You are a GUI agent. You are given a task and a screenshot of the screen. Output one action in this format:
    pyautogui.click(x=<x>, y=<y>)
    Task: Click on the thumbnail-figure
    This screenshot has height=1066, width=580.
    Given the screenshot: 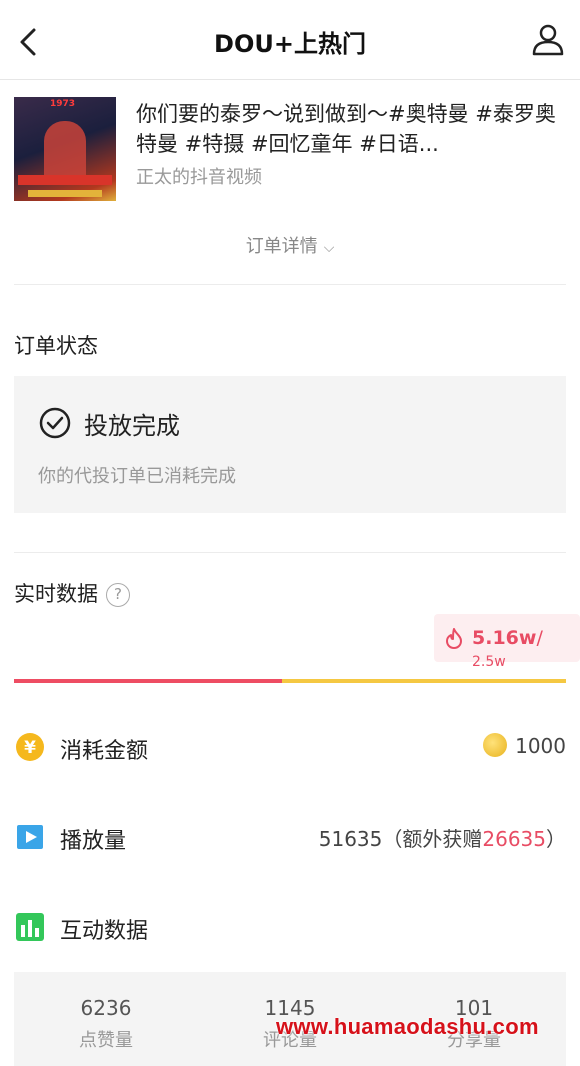 What is the action you would take?
    pyautogui.click(x=65, y=152)
    